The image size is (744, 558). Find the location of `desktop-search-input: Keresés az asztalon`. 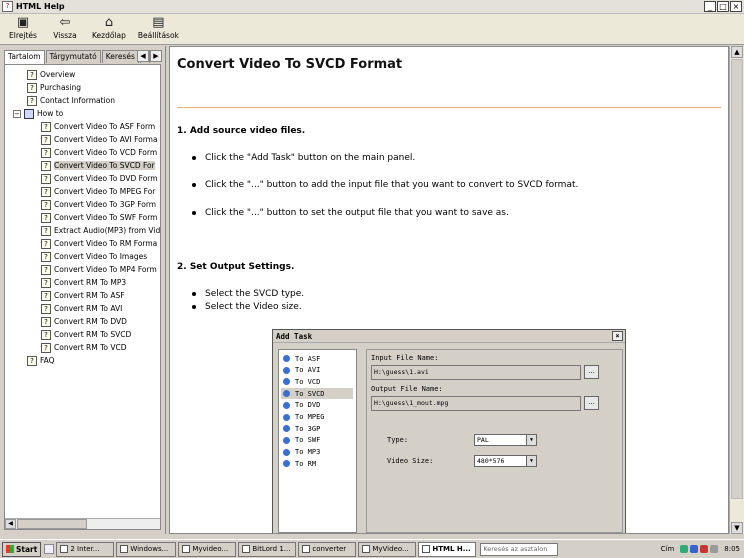

desktop-search-input: Keresés az asztalon is located at coordinates (519, 549).